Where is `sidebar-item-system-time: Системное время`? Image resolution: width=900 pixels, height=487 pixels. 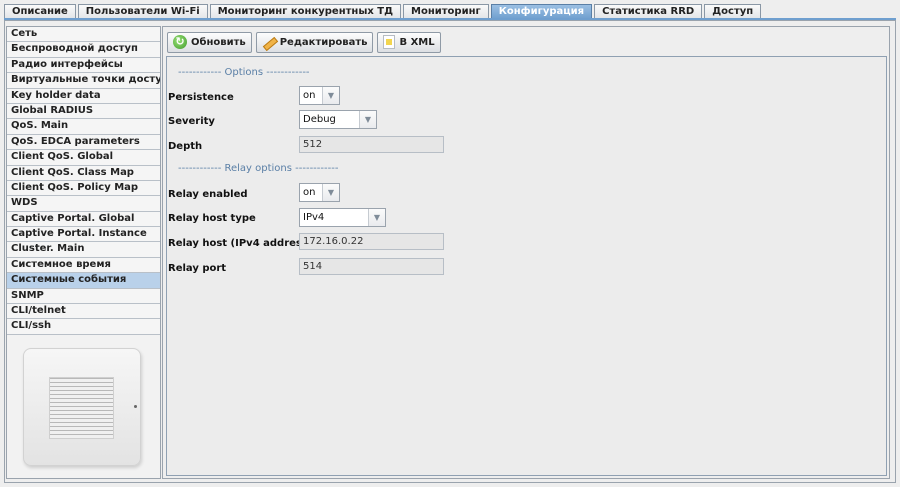 sidebar-item-system-time: Системное время is located at coordinates (83, 265).